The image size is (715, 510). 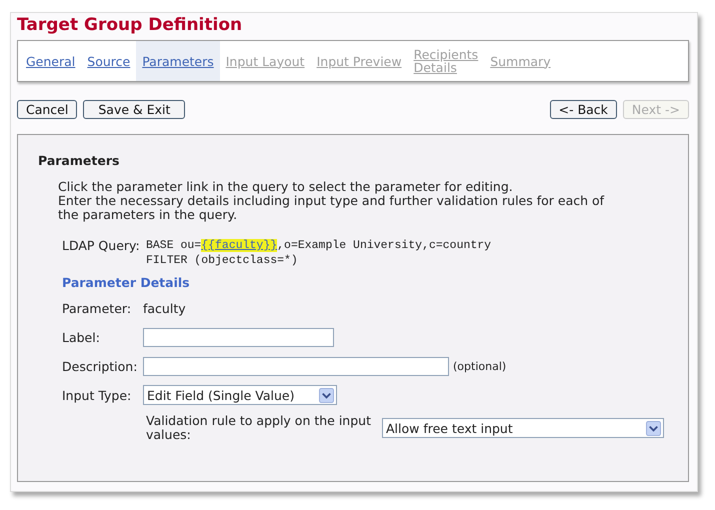 I want to click on parameter-value: faculty, so click(x=164, y=308).